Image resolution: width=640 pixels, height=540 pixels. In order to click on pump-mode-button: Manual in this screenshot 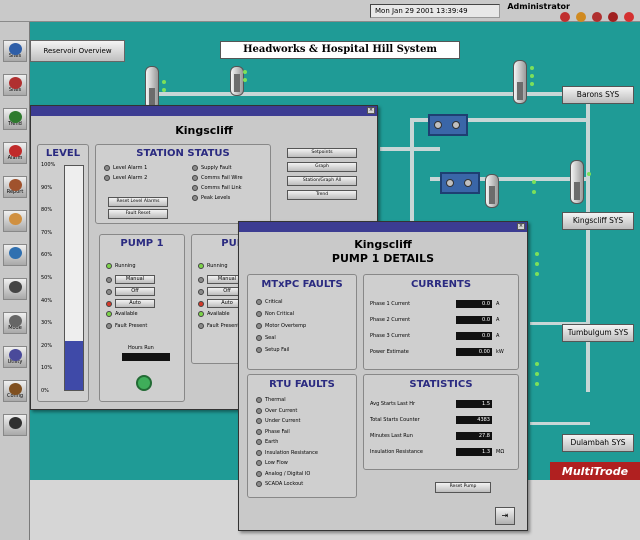, I will do `click(135, 279)`.